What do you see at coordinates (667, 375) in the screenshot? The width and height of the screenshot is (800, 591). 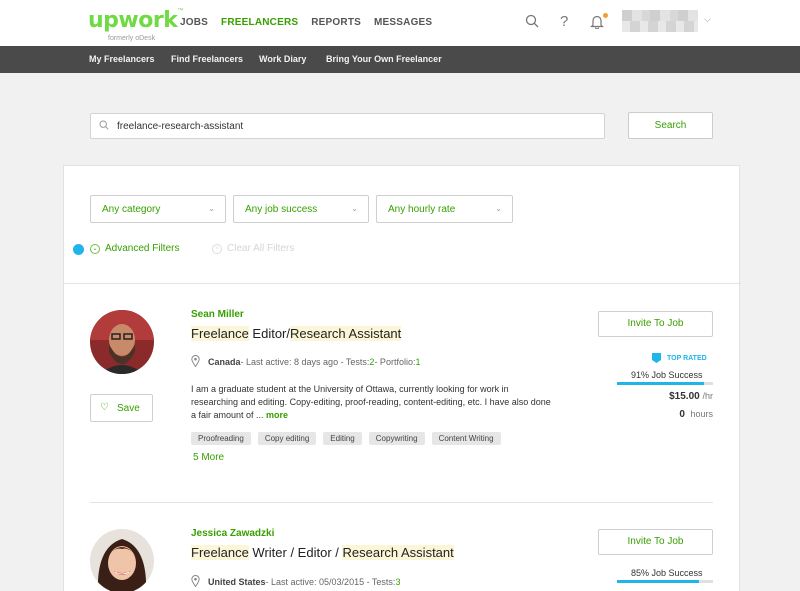 I see `job-success-label: 91% Job Success` at bounding box center [667, 375].